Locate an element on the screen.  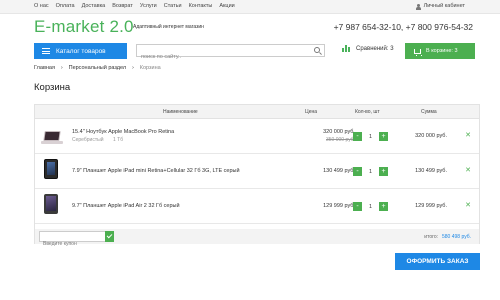
column-header-sum: Сумма is located at coordinates (429, 112).